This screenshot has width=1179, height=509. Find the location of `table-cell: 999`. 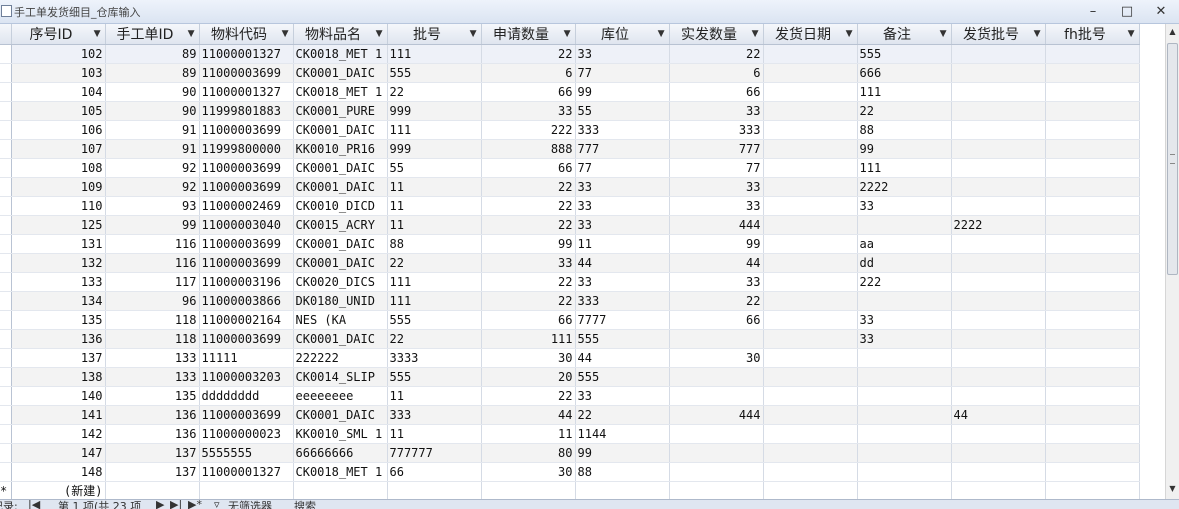

table-cell: 999 is located at coordinates (434, 149).